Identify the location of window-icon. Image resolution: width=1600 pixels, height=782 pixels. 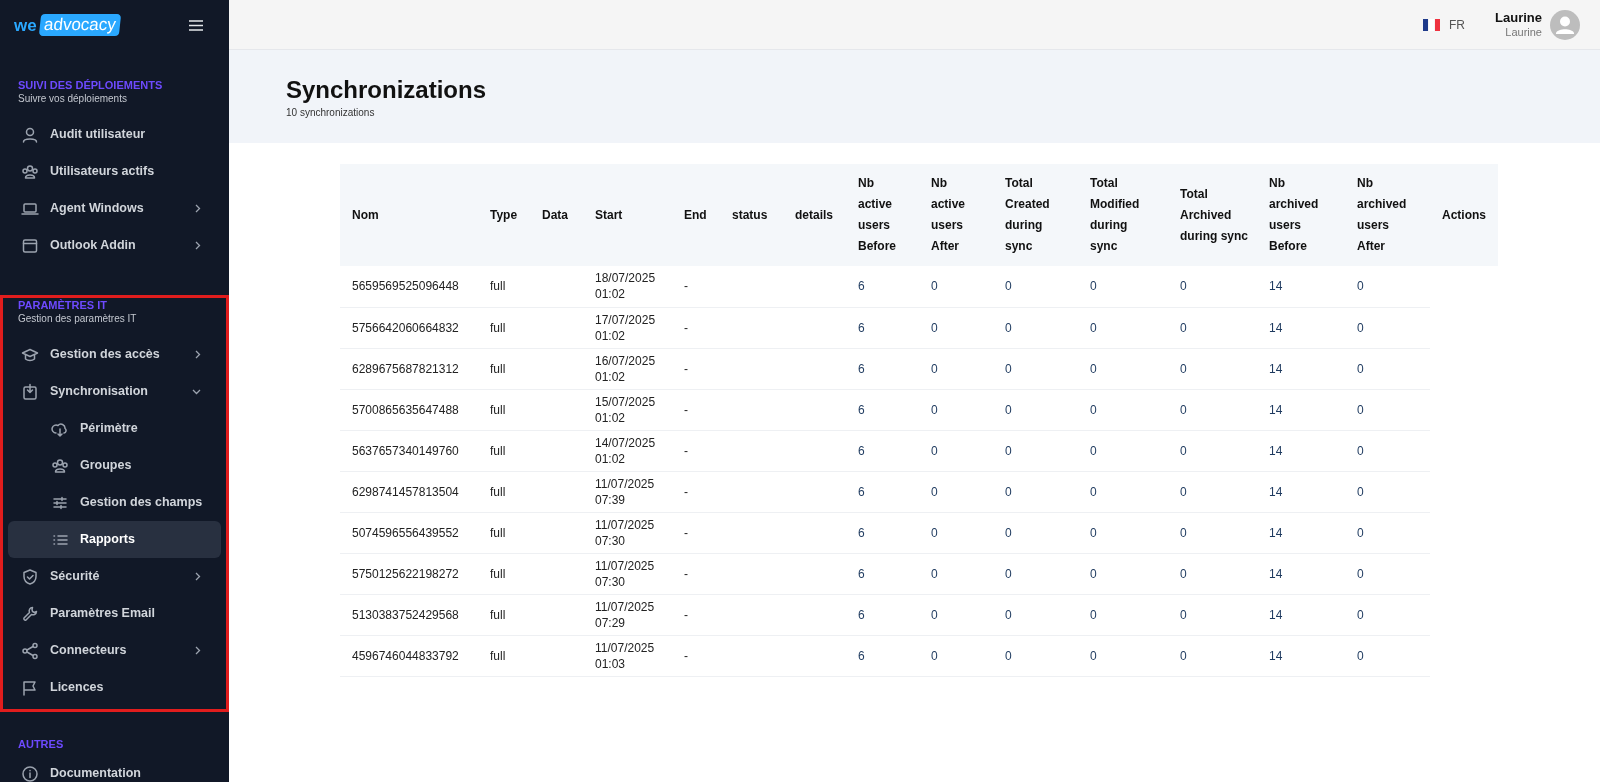
(30, 245).